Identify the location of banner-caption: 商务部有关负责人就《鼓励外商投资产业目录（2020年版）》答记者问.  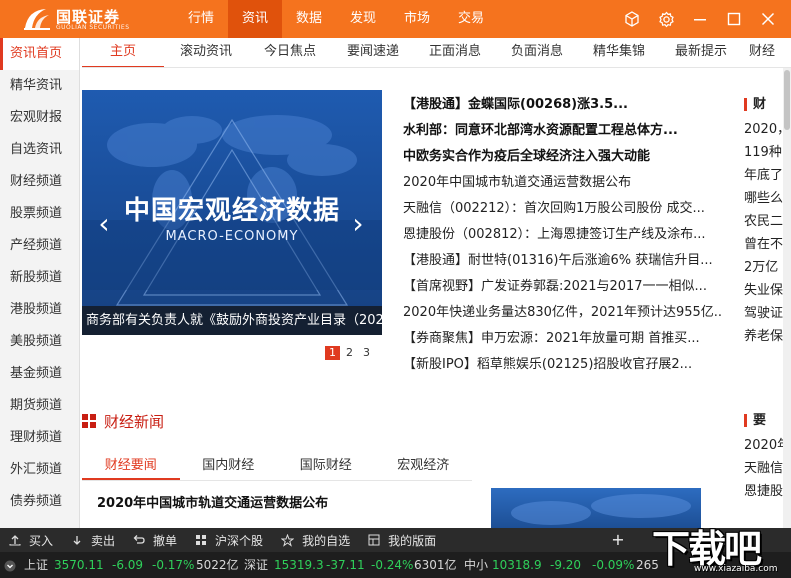
(232, 320).